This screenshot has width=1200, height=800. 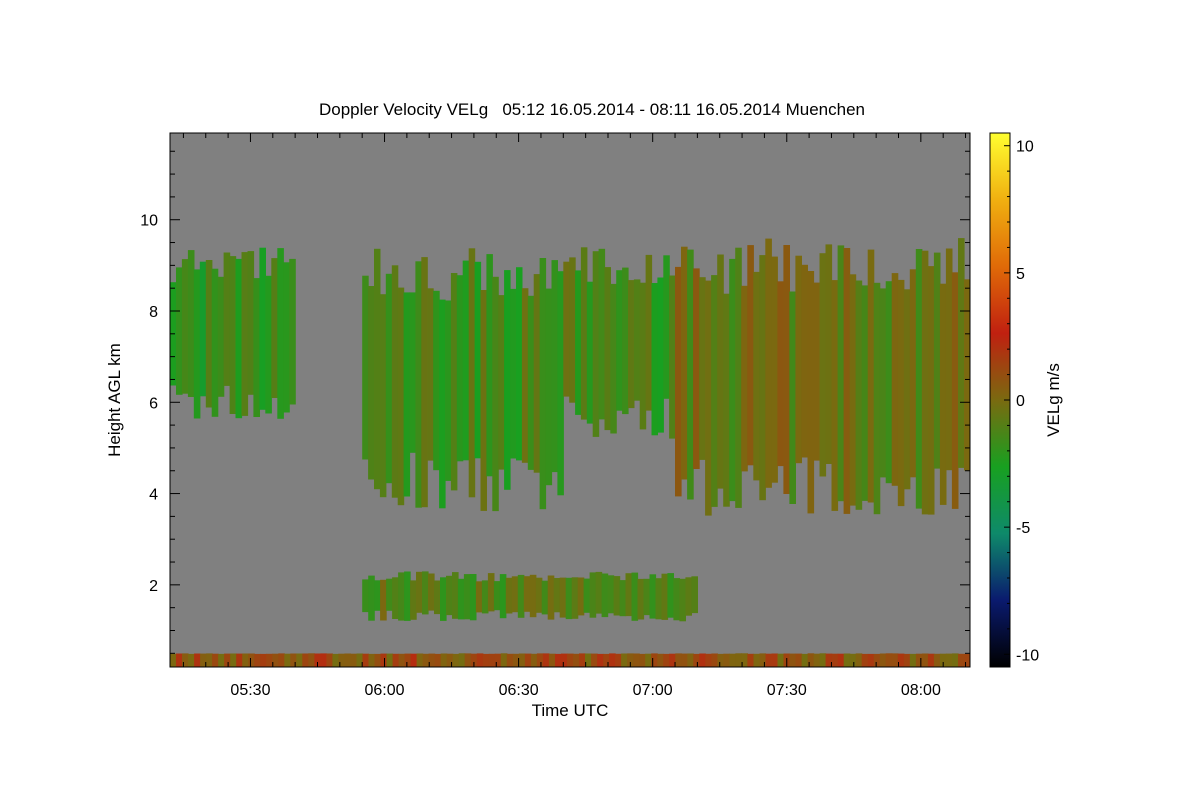 What do you see at coordinates (385, 690) in the screenshot?
I see `x-tick-label: 06:00` at bounding box center [385, 690].